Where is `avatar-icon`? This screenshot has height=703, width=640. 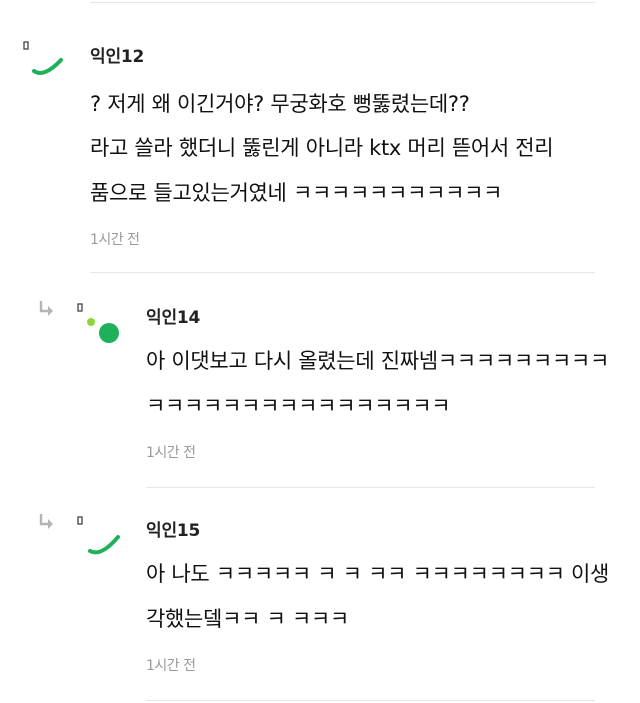
avatar-icon is located at coordinates (98, 535).